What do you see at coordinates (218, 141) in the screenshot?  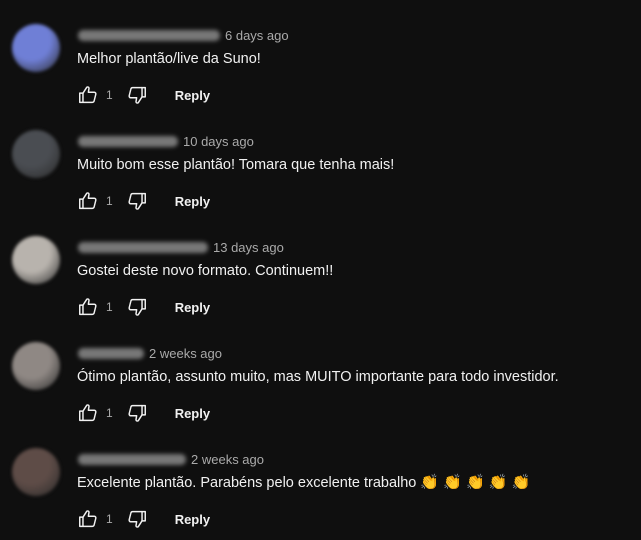 I see `comment-timestamp: 10 days ago` at bounding box center [218, 141].